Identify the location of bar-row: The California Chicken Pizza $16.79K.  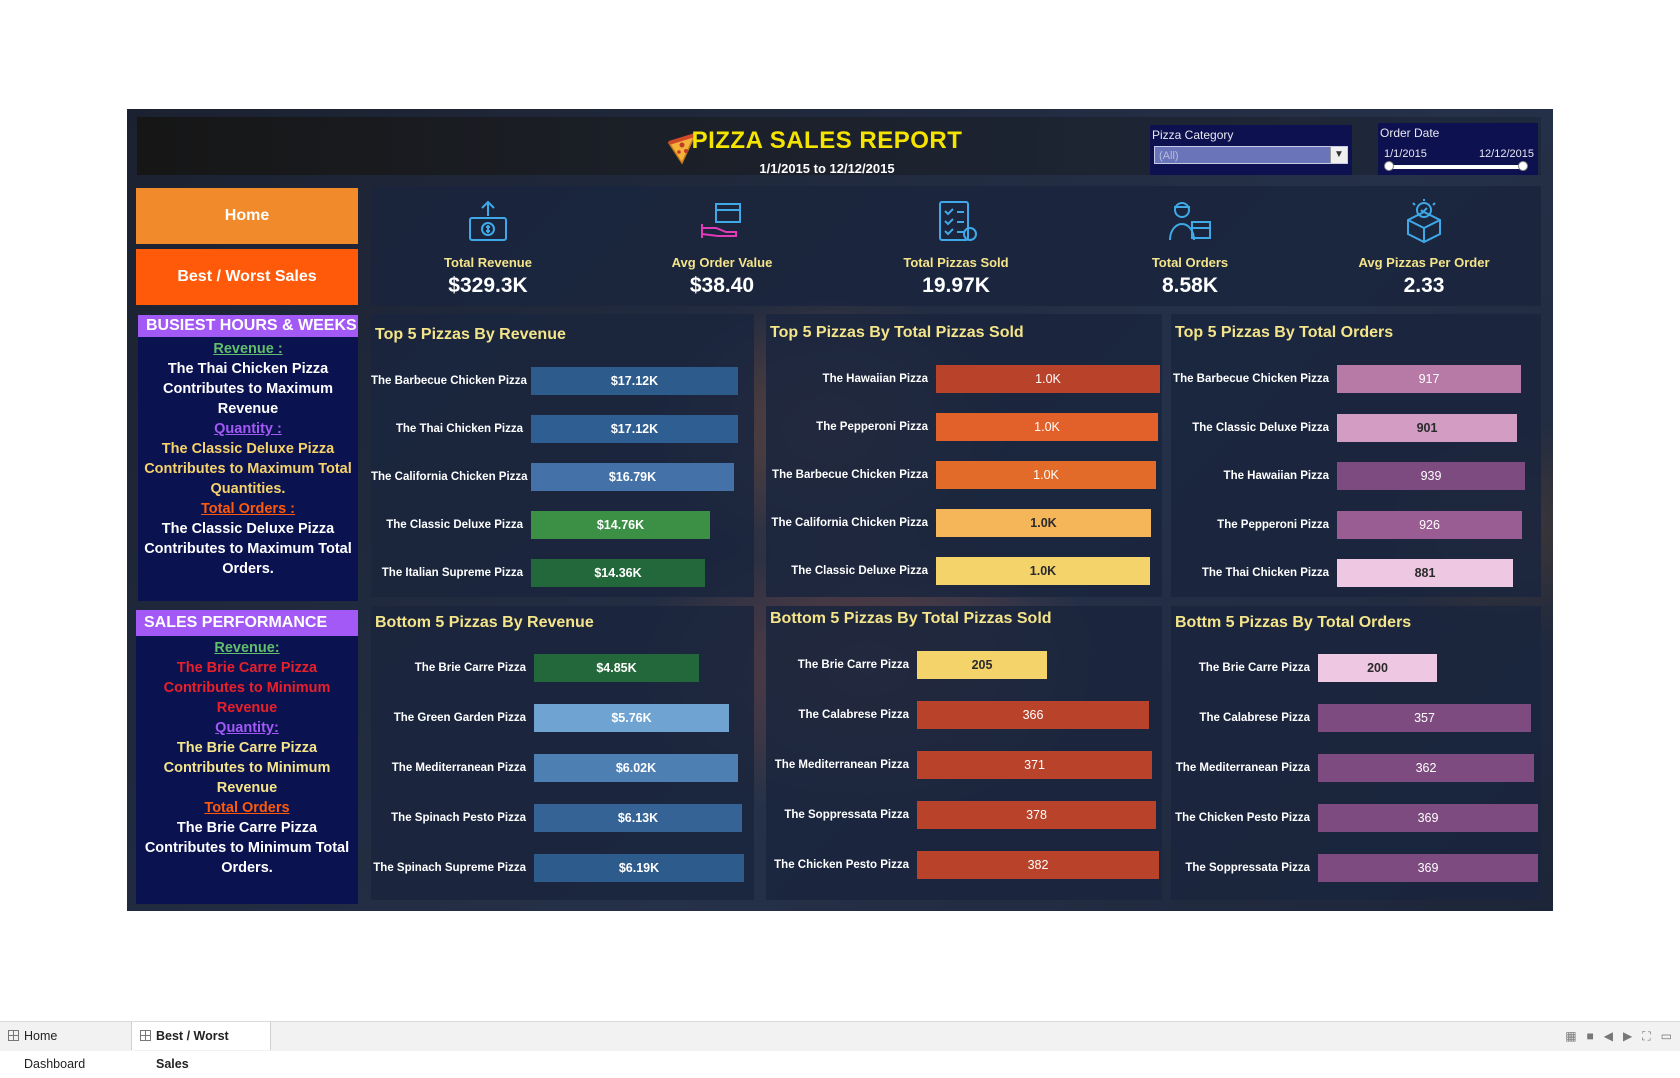
(562, 477).